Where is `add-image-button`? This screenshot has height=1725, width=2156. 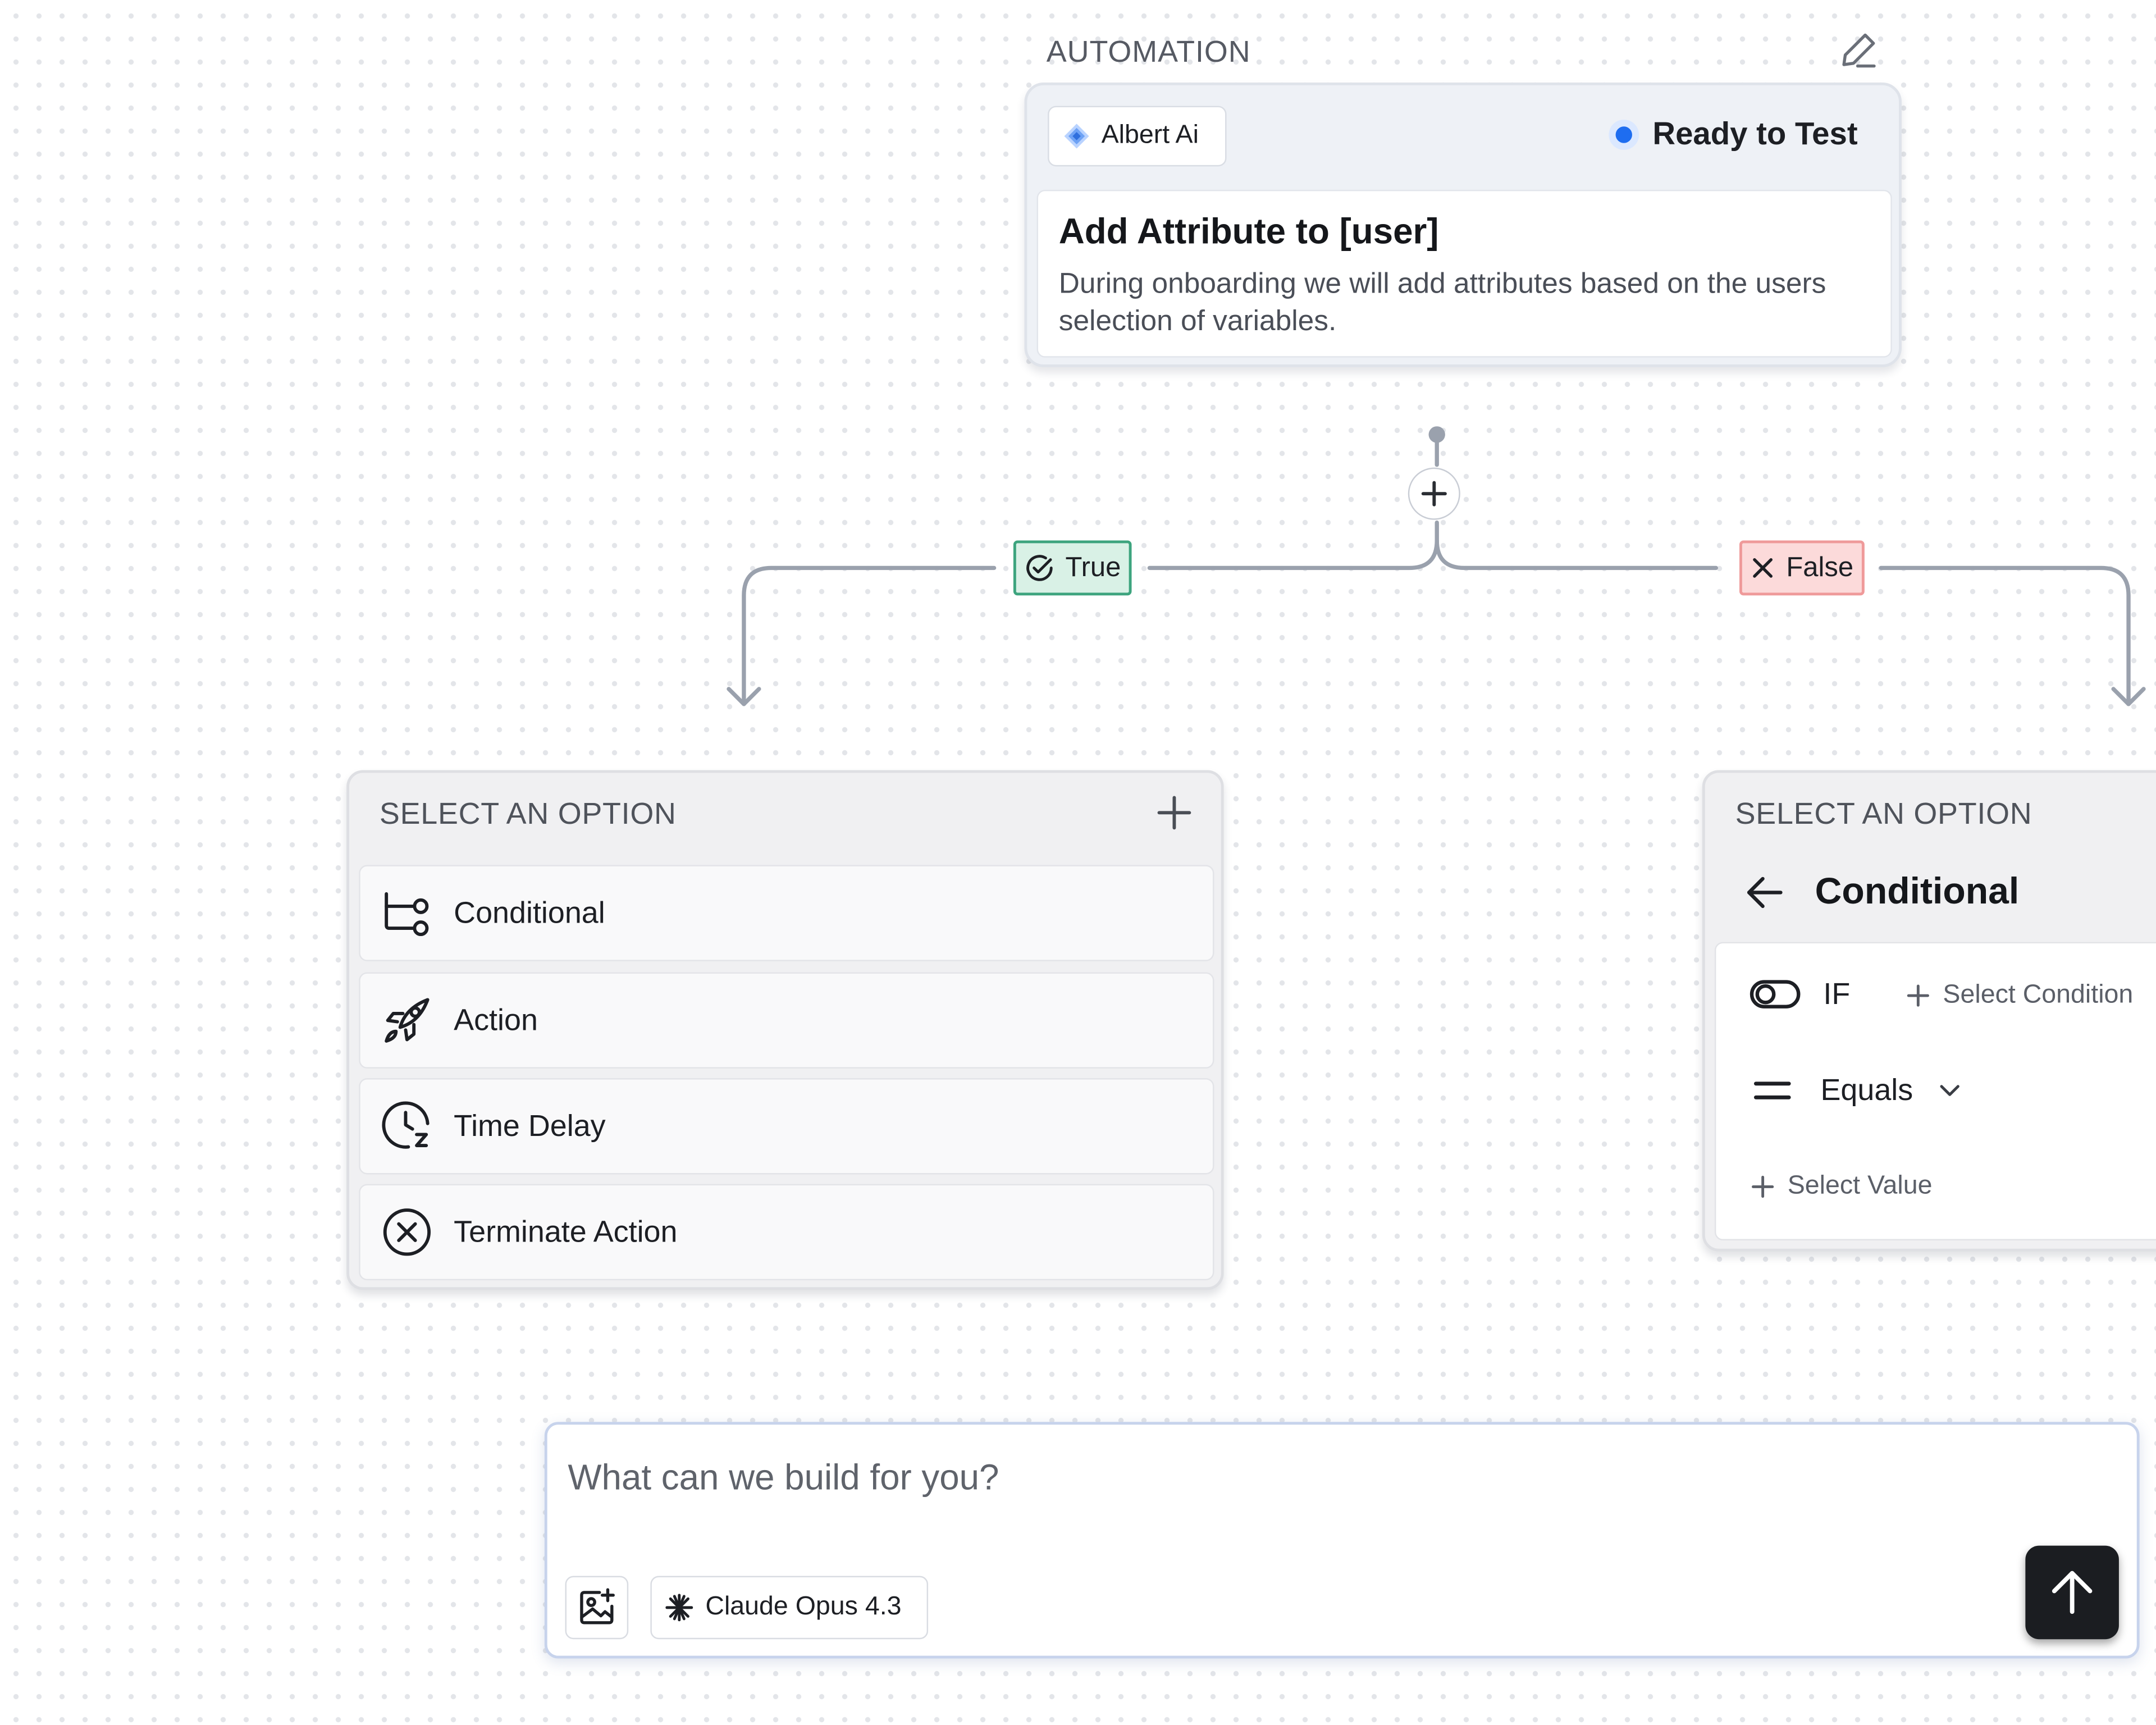
add-image-button is located at coordinates (597, 1608).